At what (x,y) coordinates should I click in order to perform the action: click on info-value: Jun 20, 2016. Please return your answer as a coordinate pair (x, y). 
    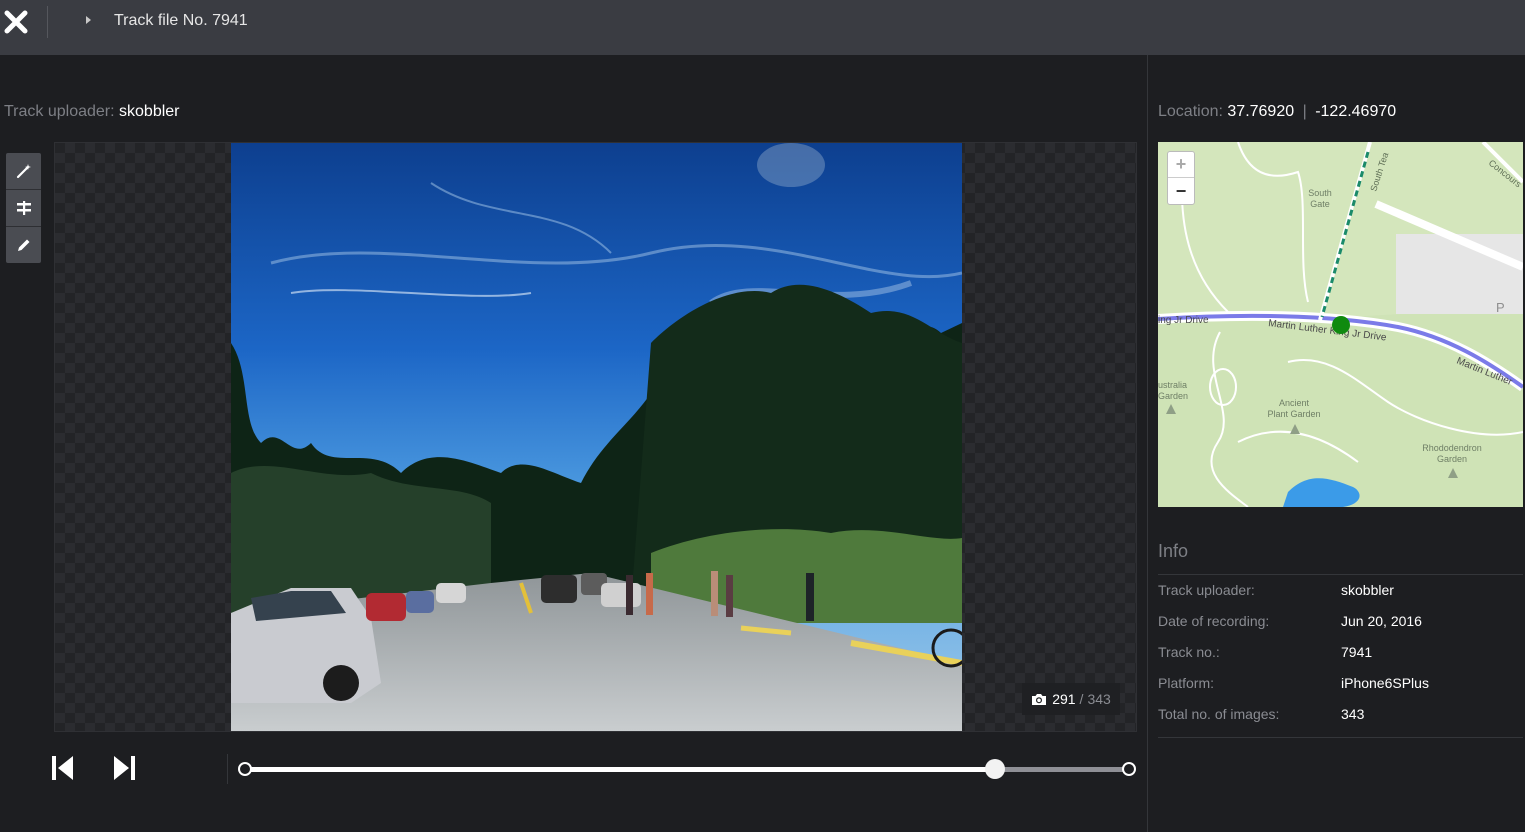
    Looking at the image, I should click on (1381, 621).